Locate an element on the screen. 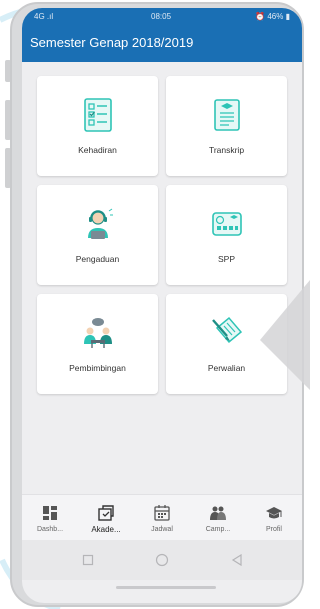  nav-item-profil: Profil is located at coordinates (274, 518).